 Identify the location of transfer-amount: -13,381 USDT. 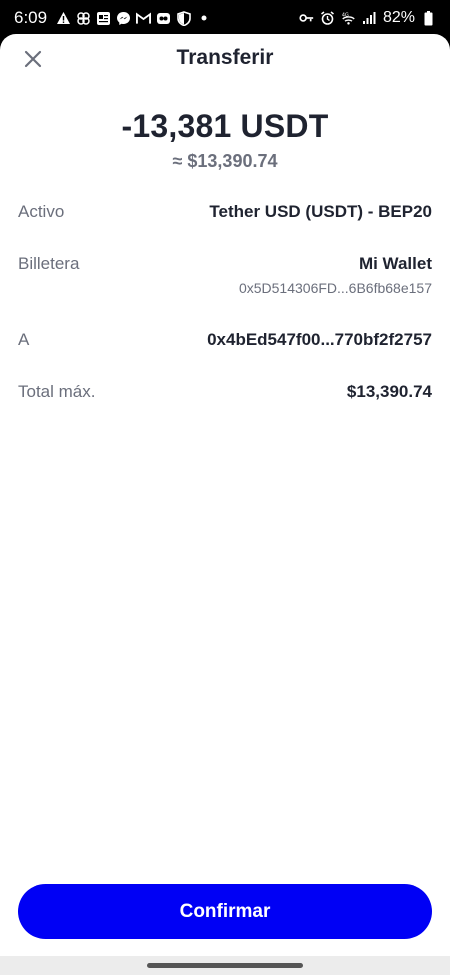
(225, 126).